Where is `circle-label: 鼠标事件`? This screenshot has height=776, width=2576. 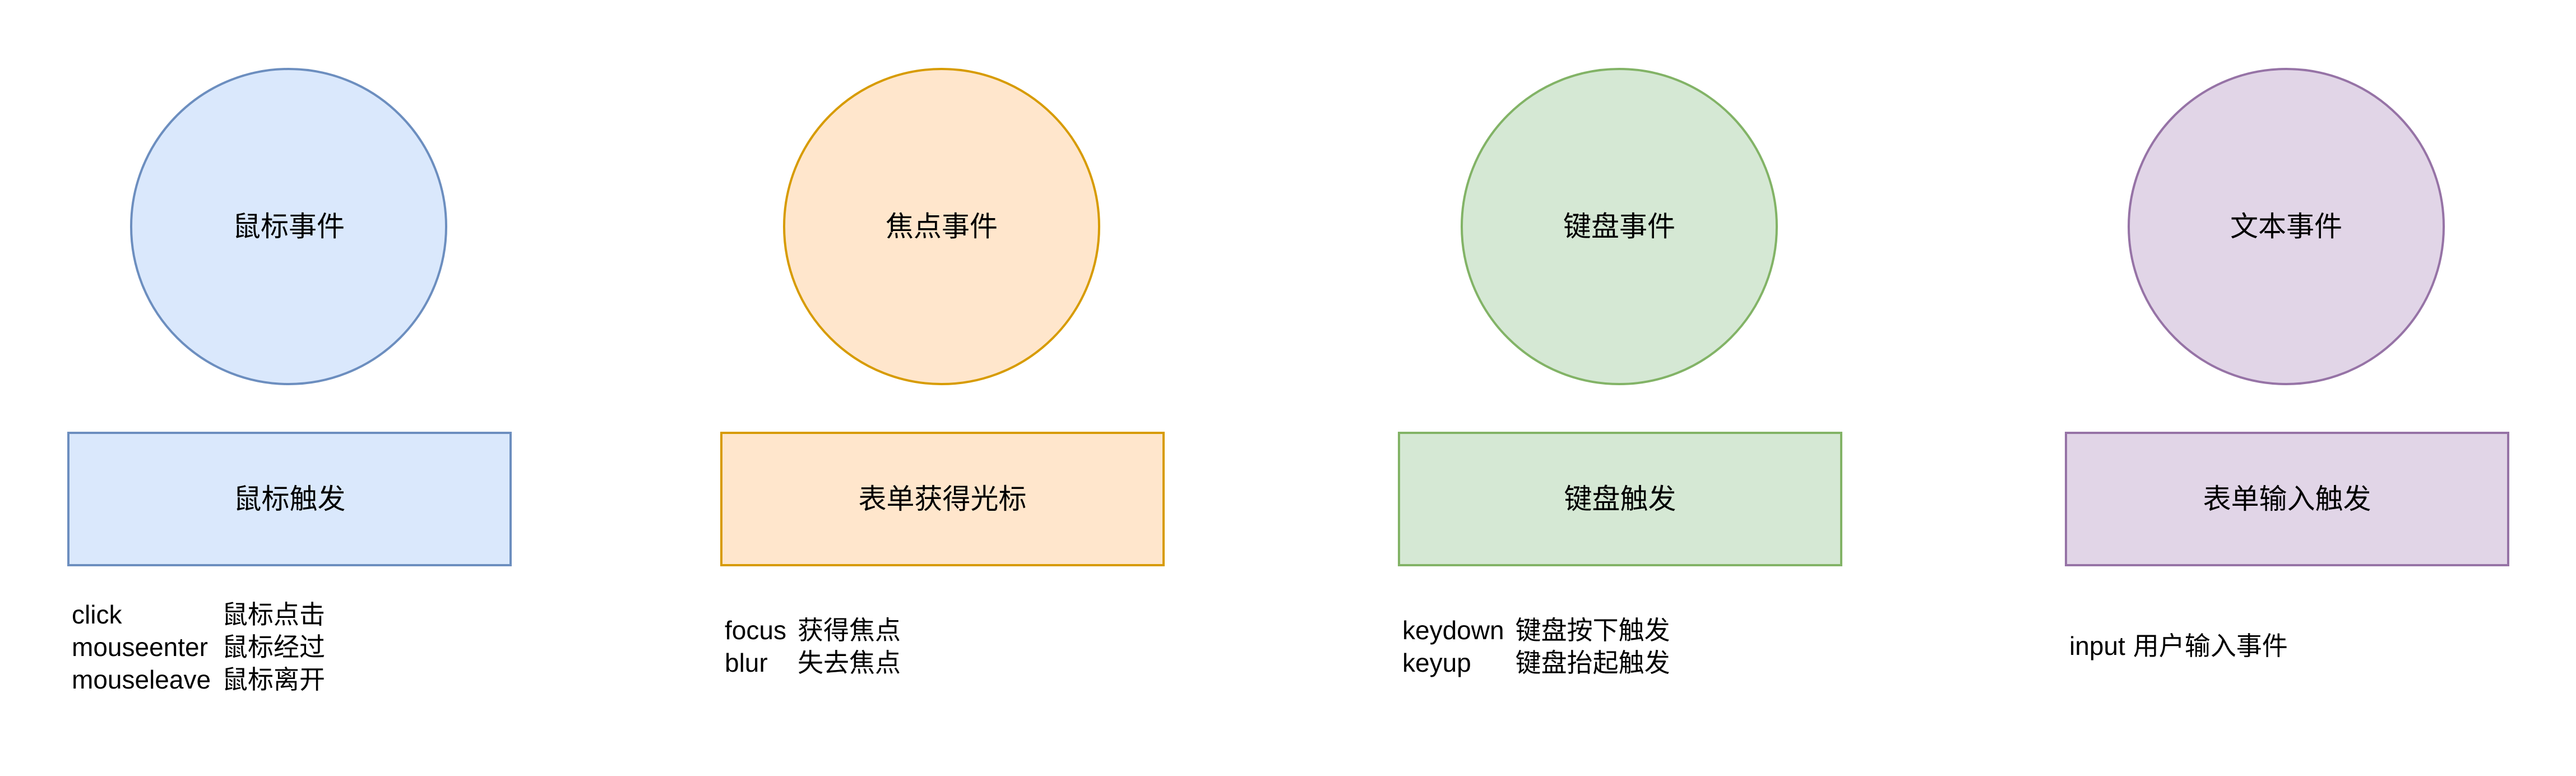 circle-label: 鼠标事件 is located at coordinates (289, 227).